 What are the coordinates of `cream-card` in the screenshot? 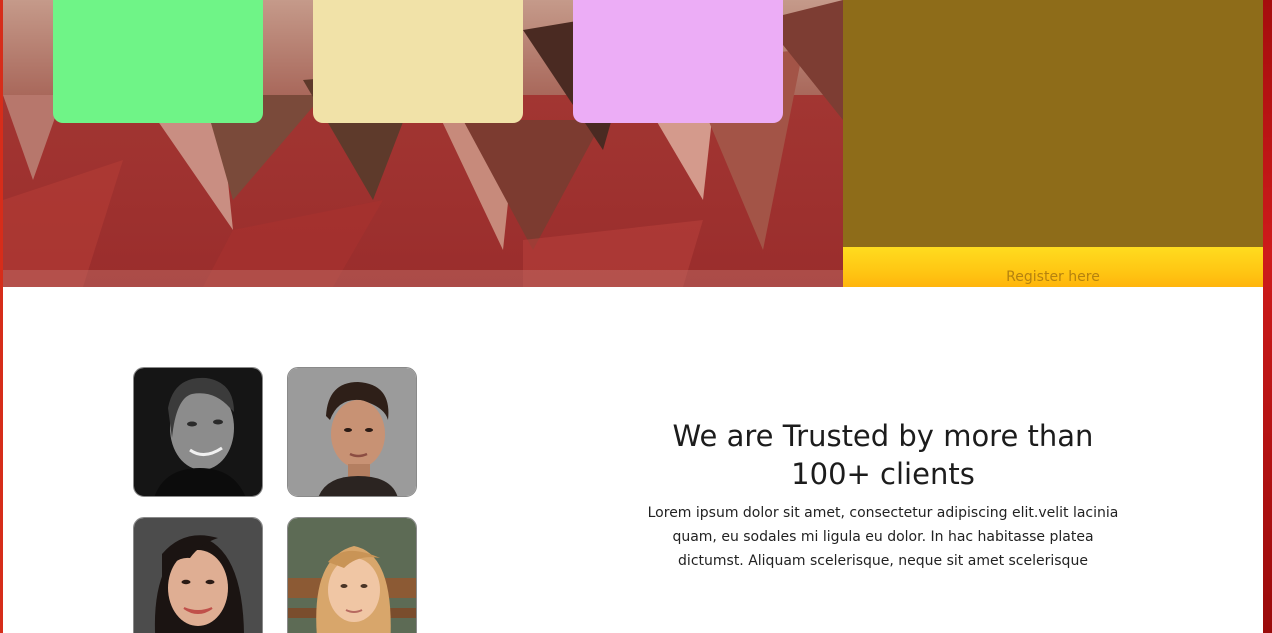 It's located at (418, 61).